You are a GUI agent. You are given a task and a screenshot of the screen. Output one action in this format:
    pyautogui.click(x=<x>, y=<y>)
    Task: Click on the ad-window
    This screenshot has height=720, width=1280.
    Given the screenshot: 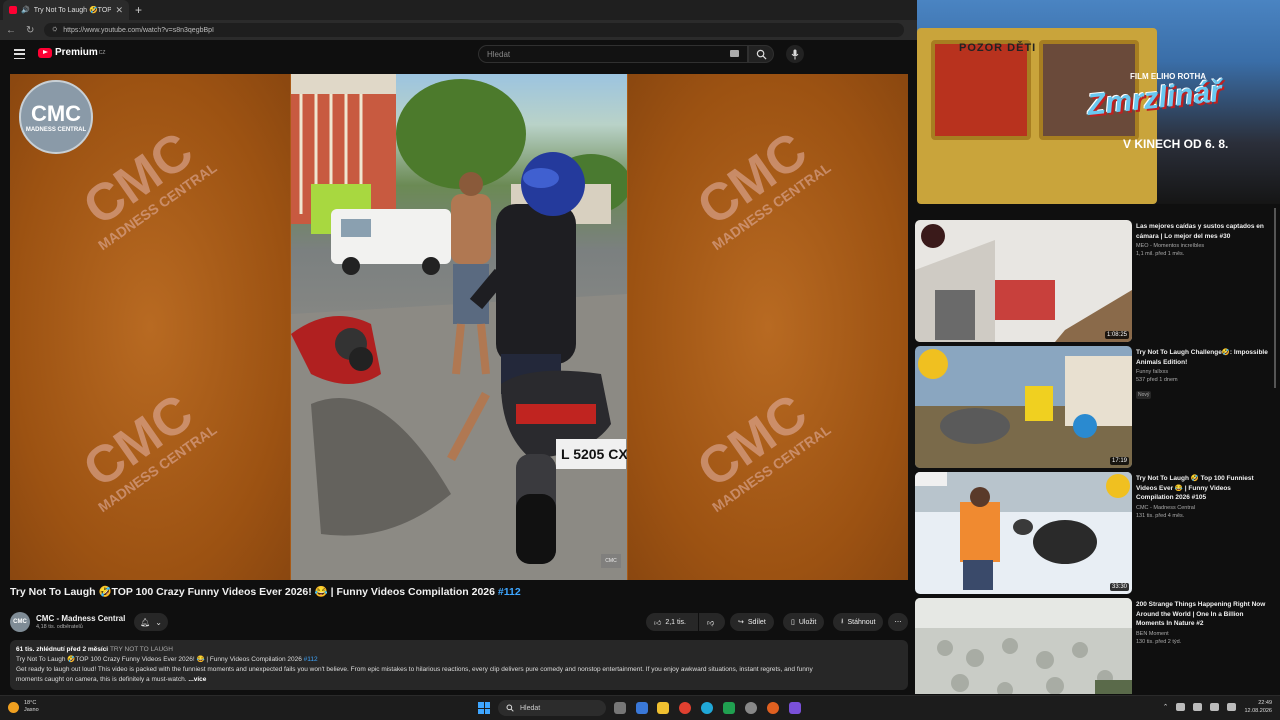 What is the action you would take?
    pyautogui.click(x=981, y=90)
    